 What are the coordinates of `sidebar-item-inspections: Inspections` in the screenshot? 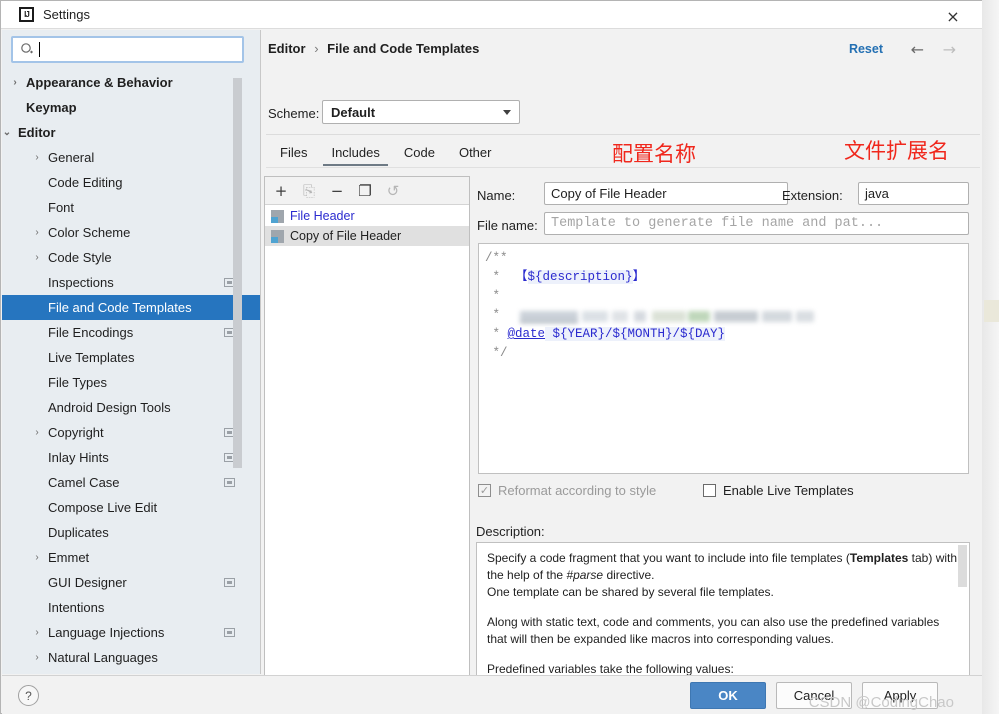 It's located at (131, 282).